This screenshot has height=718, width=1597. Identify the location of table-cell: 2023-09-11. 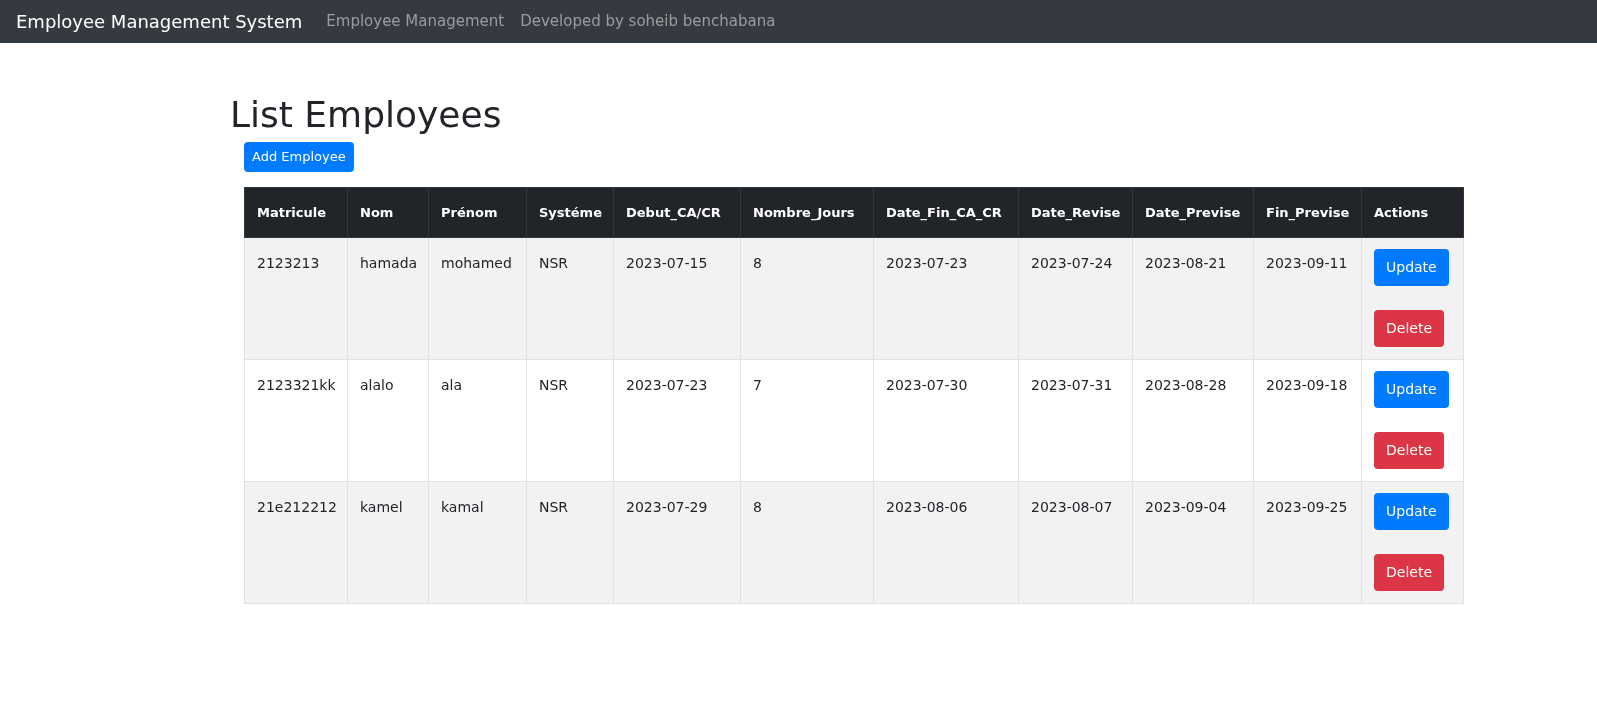
(1307, 298).